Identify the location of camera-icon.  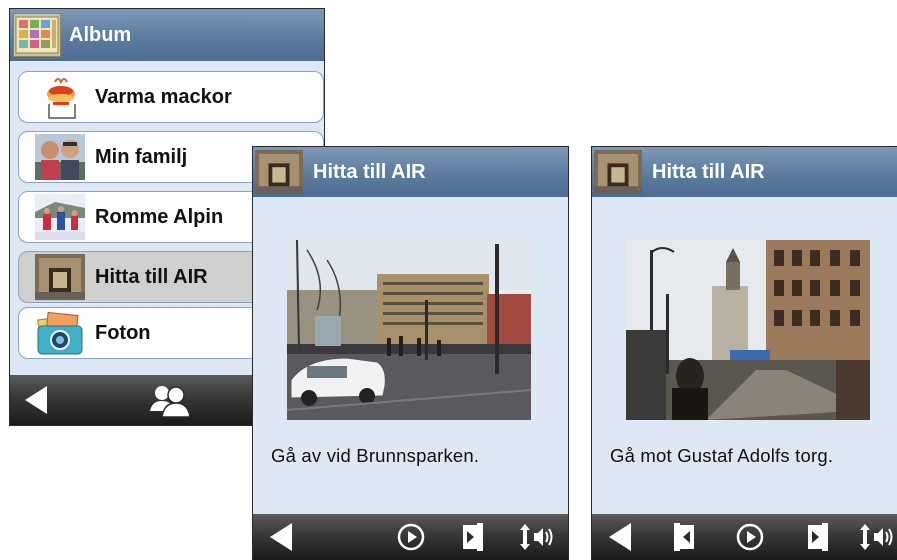
(60, 333).